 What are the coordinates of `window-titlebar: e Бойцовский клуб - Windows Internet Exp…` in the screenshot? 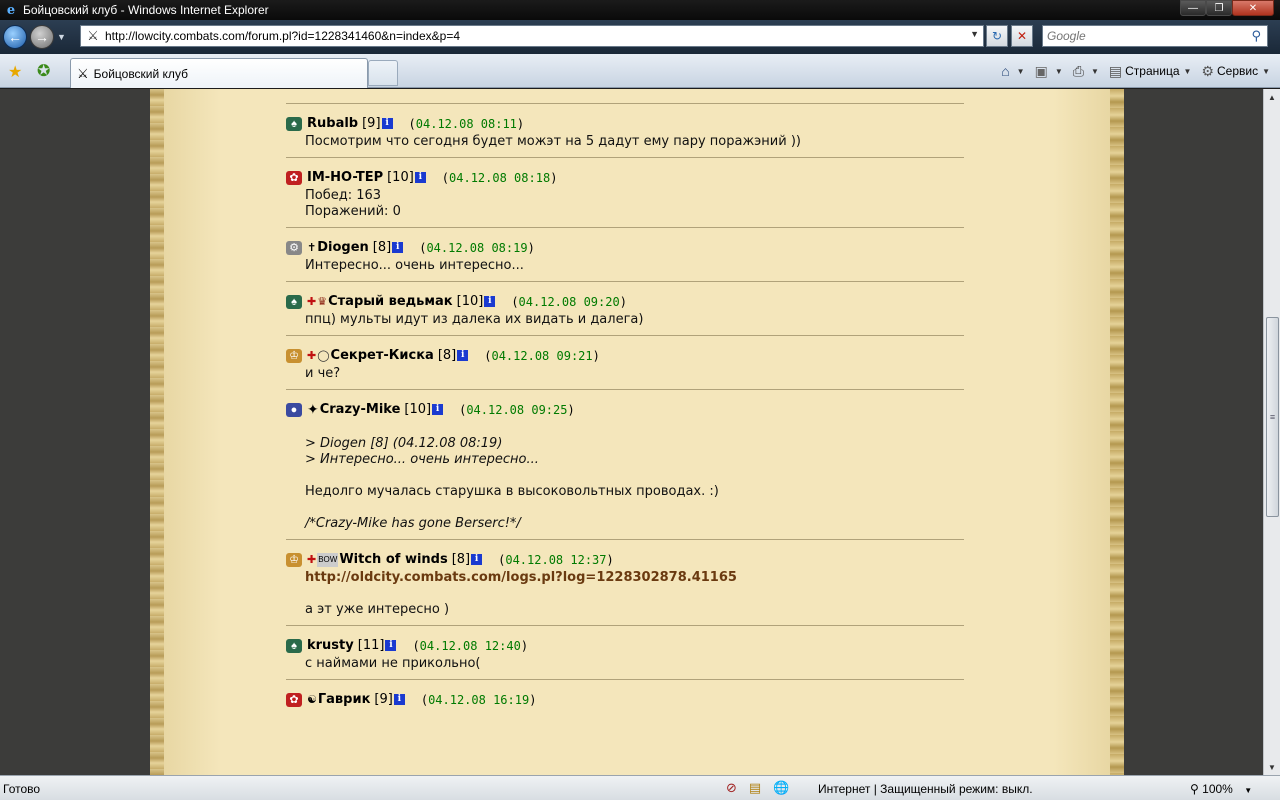 It's located at (640, 10).